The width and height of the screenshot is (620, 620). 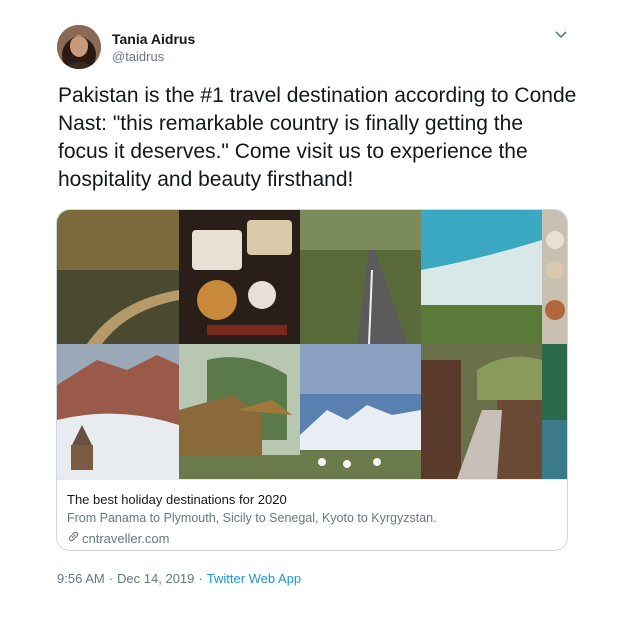 What do you see at coordinates (153, 39) in the screenshot?
I see `user-name: Tania Aidrus` at bounding box center [153, 39].